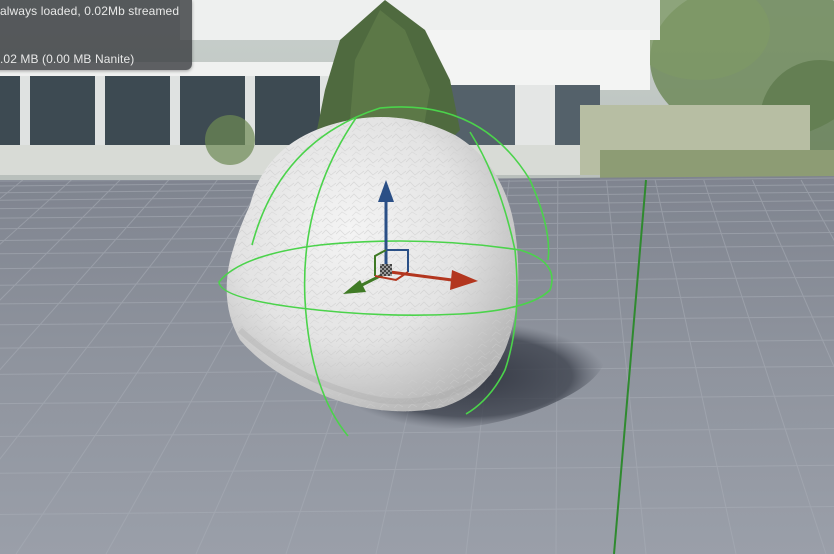 This screenshot has width=834, height=554. Describe the element at coordinates (386, 270) in the screenshot. I see `gizmo-center-handle` at that location.